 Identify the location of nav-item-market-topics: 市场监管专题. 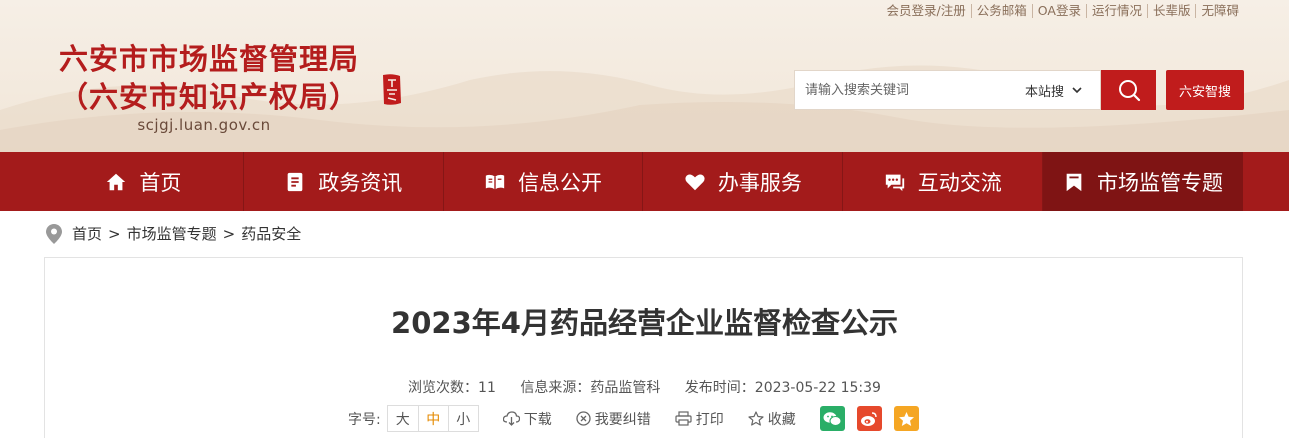
(1143, 181).